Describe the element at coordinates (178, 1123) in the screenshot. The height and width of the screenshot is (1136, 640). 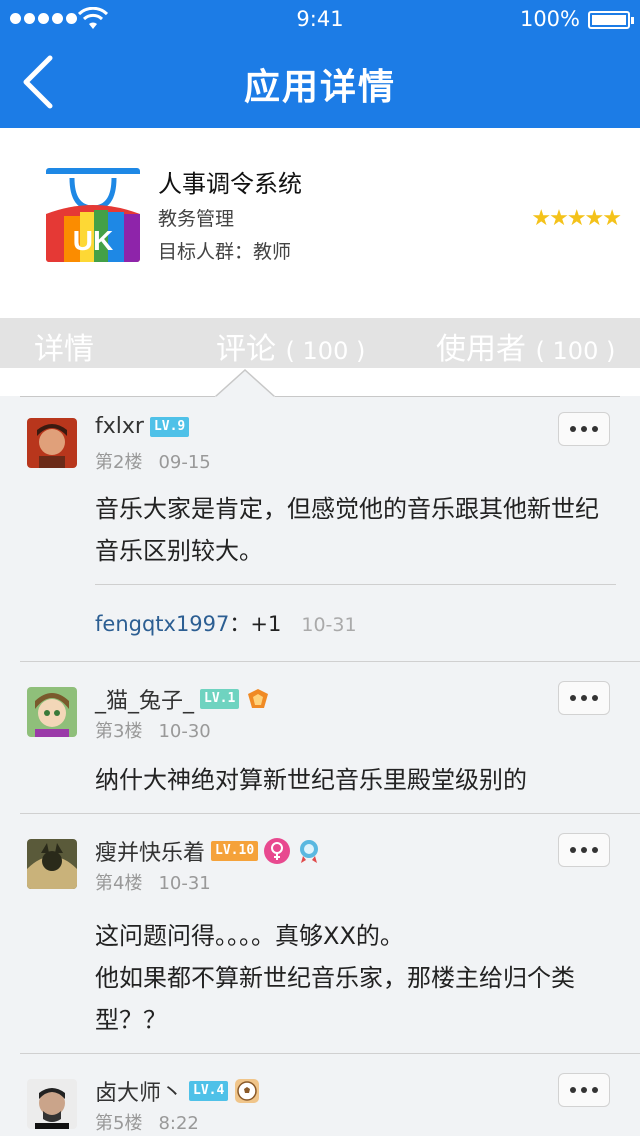
I see `comment-date: 8:22` at that location.